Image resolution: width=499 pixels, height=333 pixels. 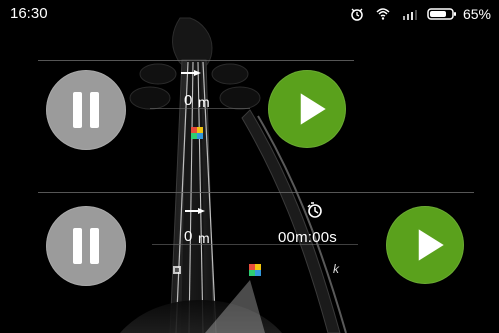 What do you see at coordinates (188, 100) in the screenshot?
I see `top-distance-value: 0` at bounding box center [188, 100].